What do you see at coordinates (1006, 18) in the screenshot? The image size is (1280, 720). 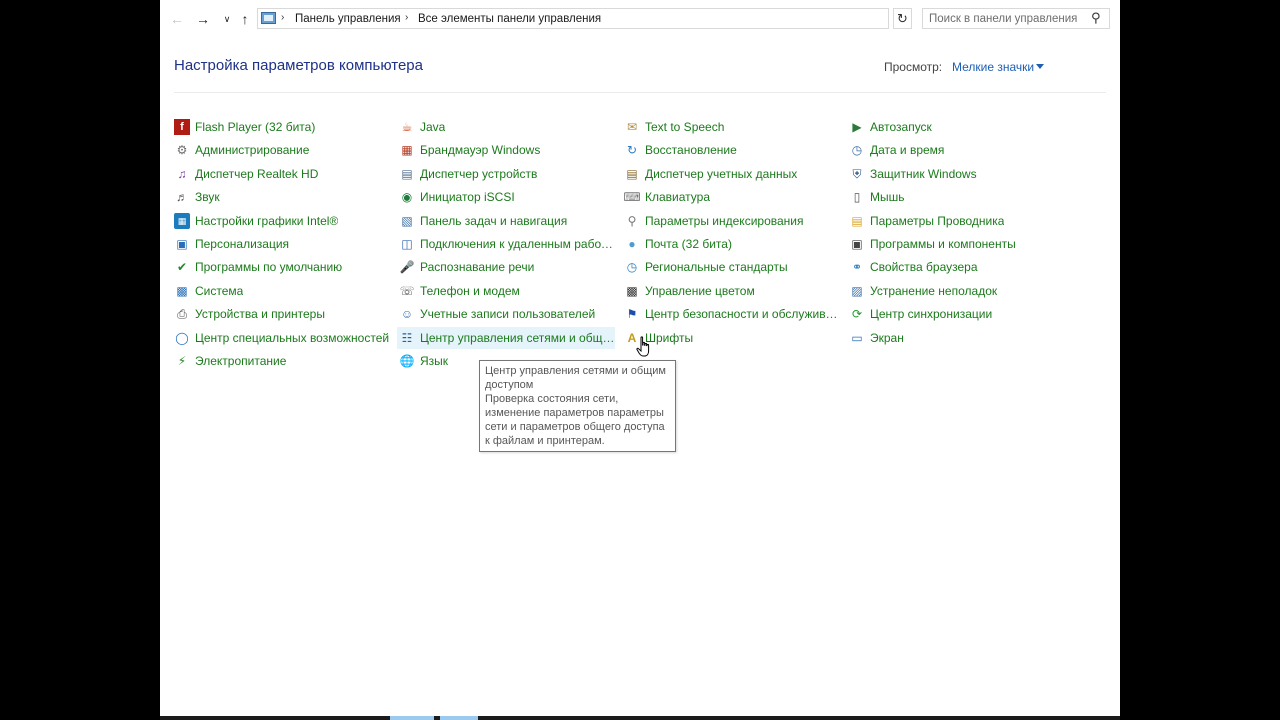 I see `search-input` at bounding box center [1006, 18].